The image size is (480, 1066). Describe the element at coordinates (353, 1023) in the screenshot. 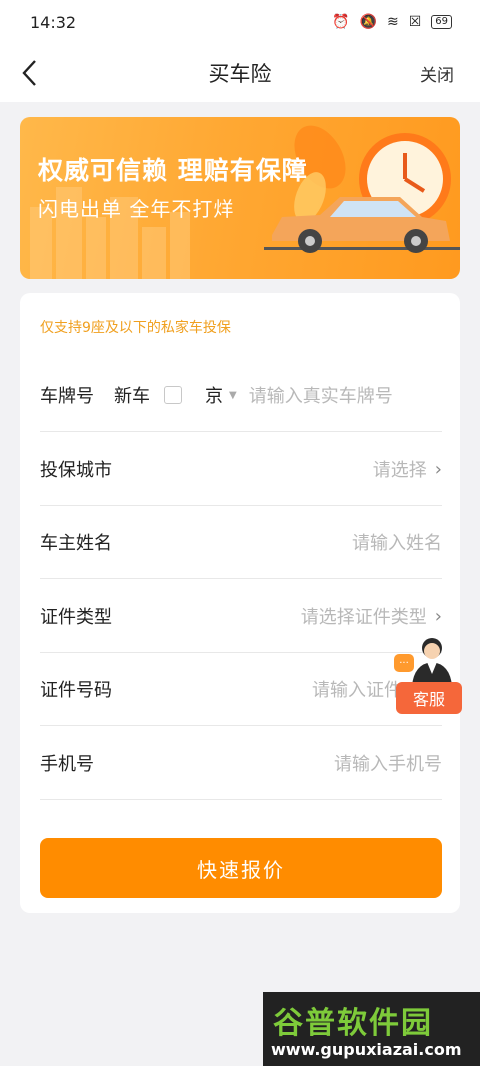

I see `watermark-title: 谷普软件园` at that location.